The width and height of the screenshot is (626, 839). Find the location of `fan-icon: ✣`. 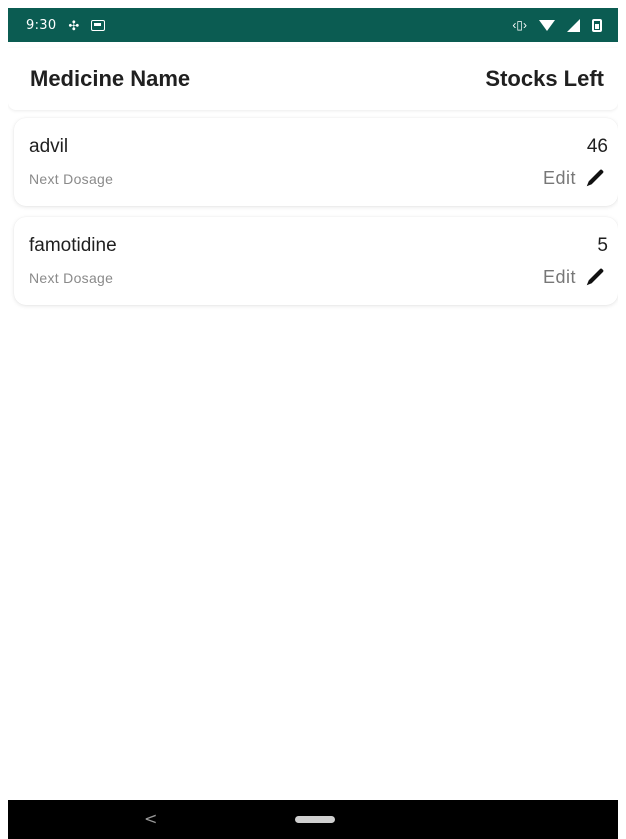

fan-icon: ✣ is located at coordinates (74, 25).